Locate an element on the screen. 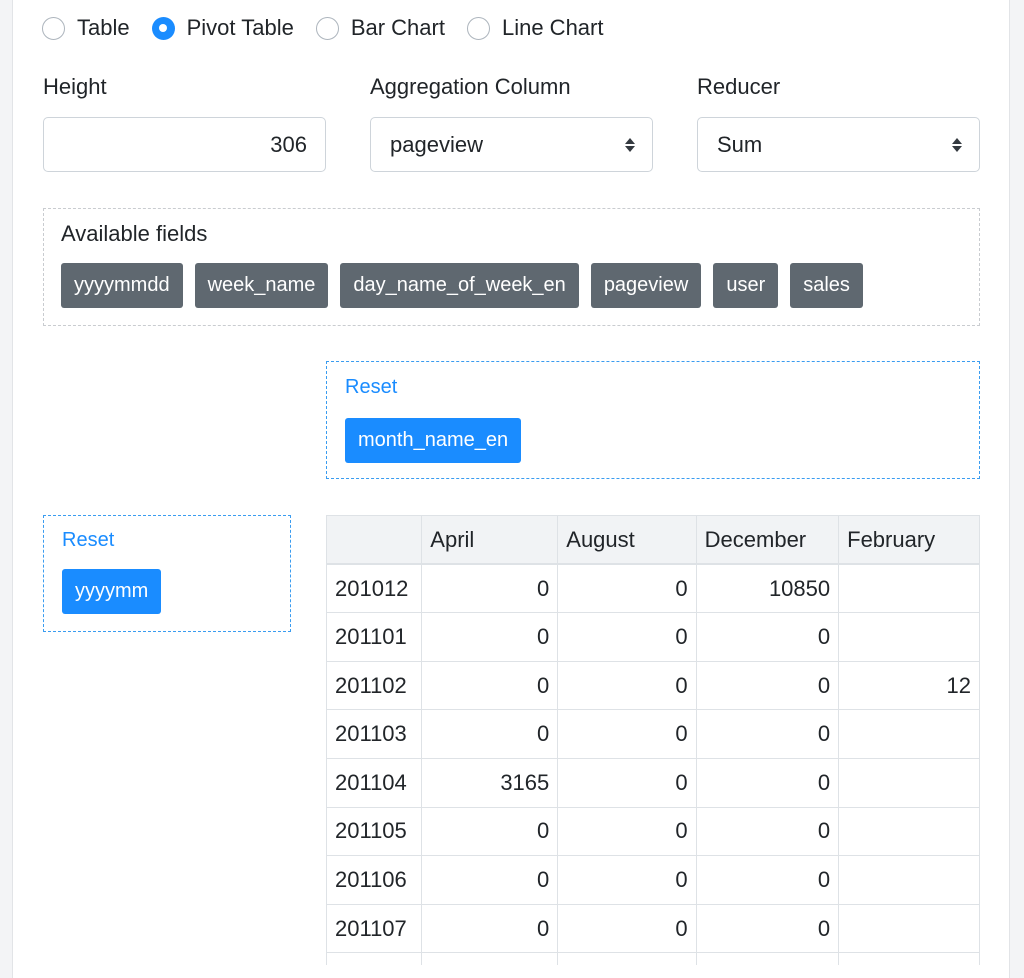 Image resolution: width=1024 pixels, height=978 pixels. field-chip-week-name: week_name is located at coordinates (261, 285).